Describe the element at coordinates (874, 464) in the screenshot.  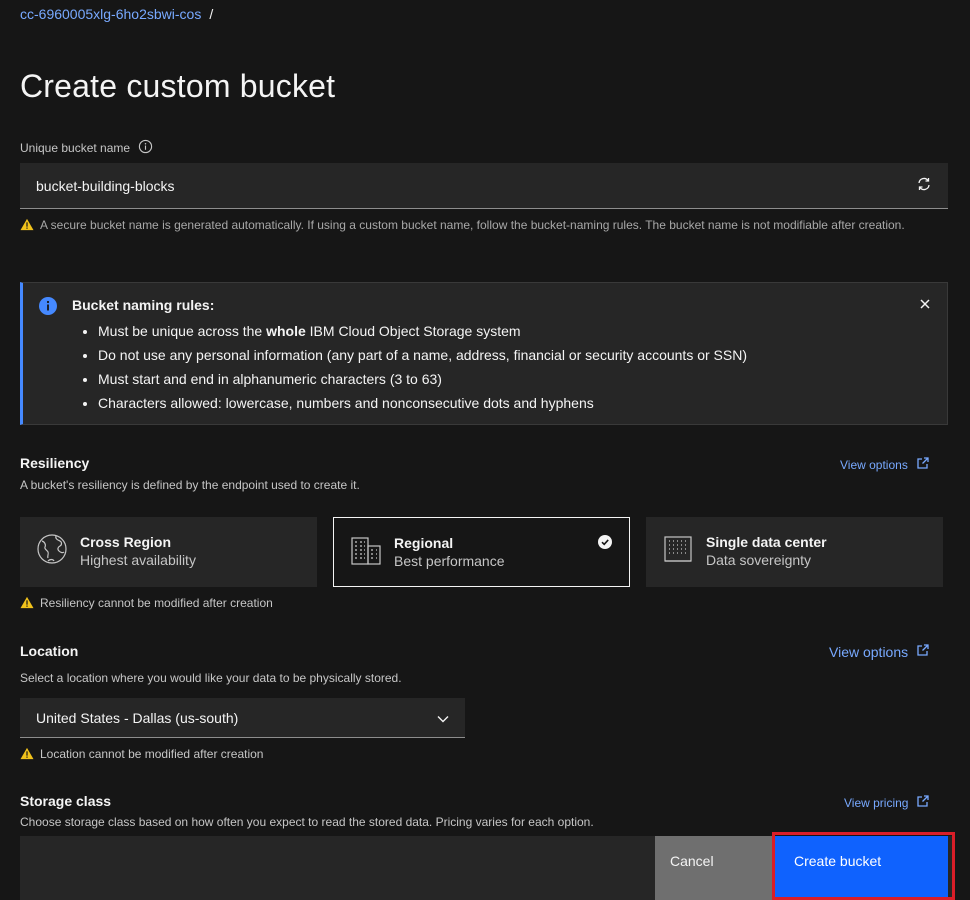
I see `resiliency-view-options-label: View options` at that location.